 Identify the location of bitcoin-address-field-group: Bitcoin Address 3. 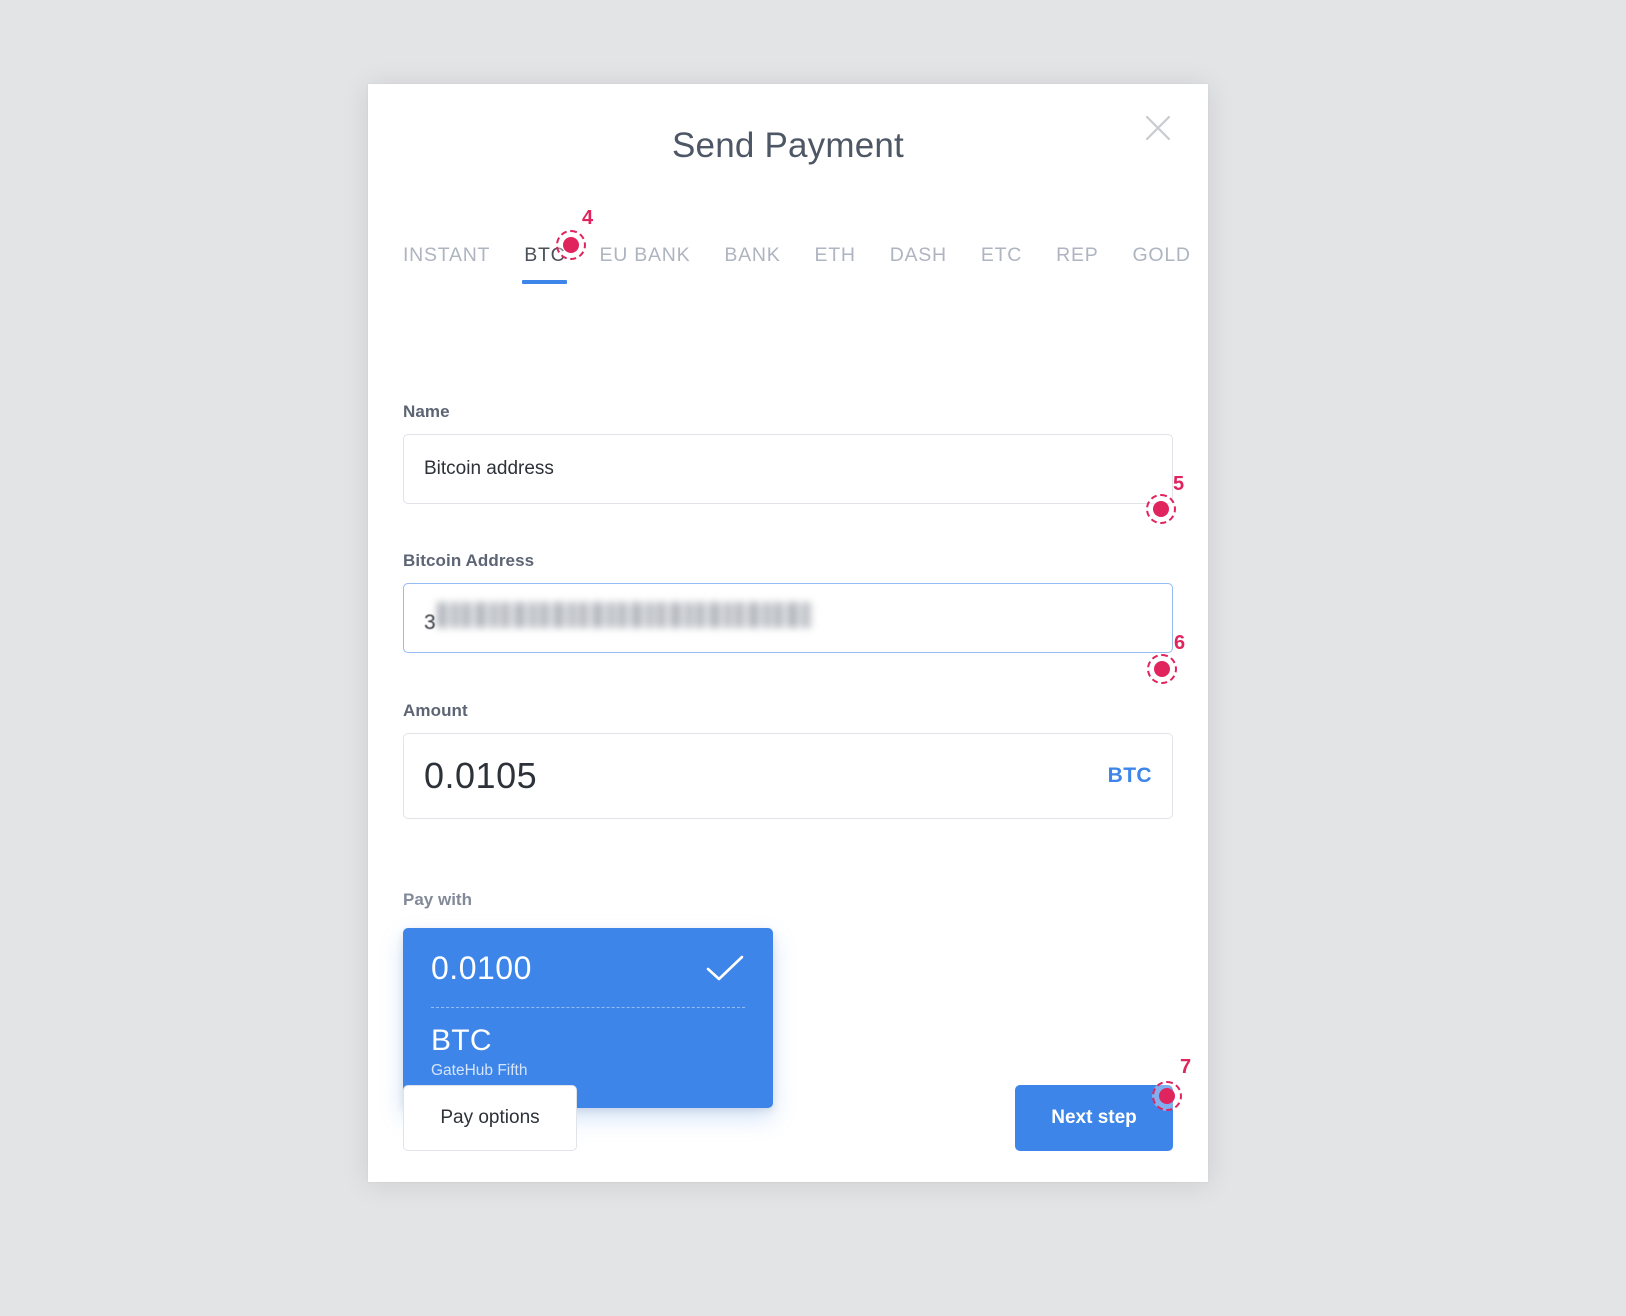
(788, 602).